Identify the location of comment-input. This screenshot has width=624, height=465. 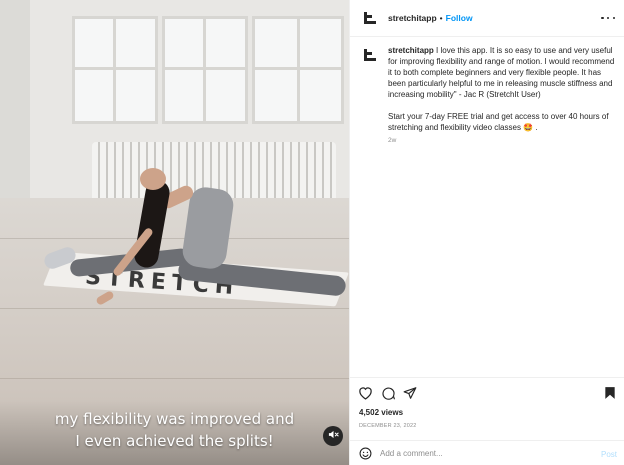
(480, 453).